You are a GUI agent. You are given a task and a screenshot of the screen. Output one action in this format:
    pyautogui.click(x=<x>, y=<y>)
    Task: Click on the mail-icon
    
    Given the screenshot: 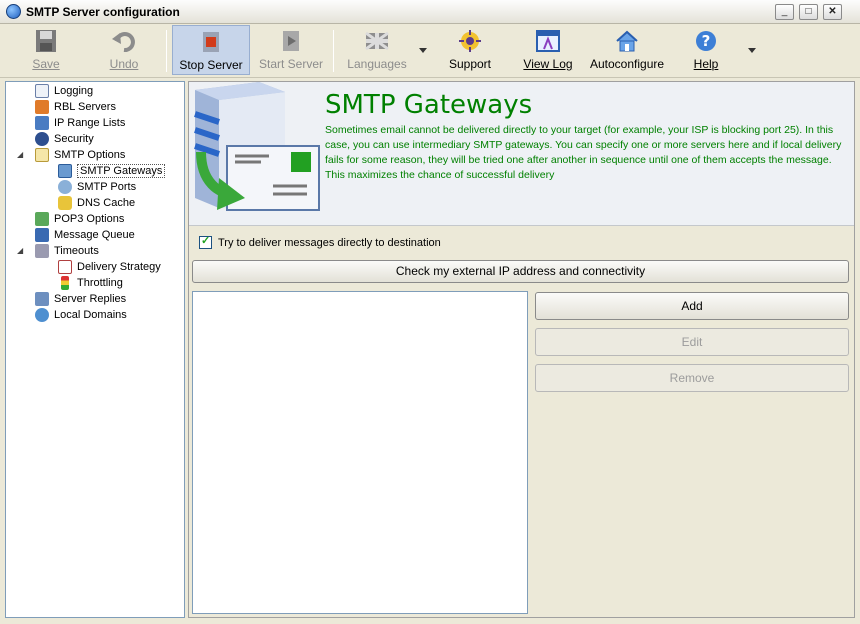 What is the action you would take?
    pyautogui.click(x=42, y=219)
    